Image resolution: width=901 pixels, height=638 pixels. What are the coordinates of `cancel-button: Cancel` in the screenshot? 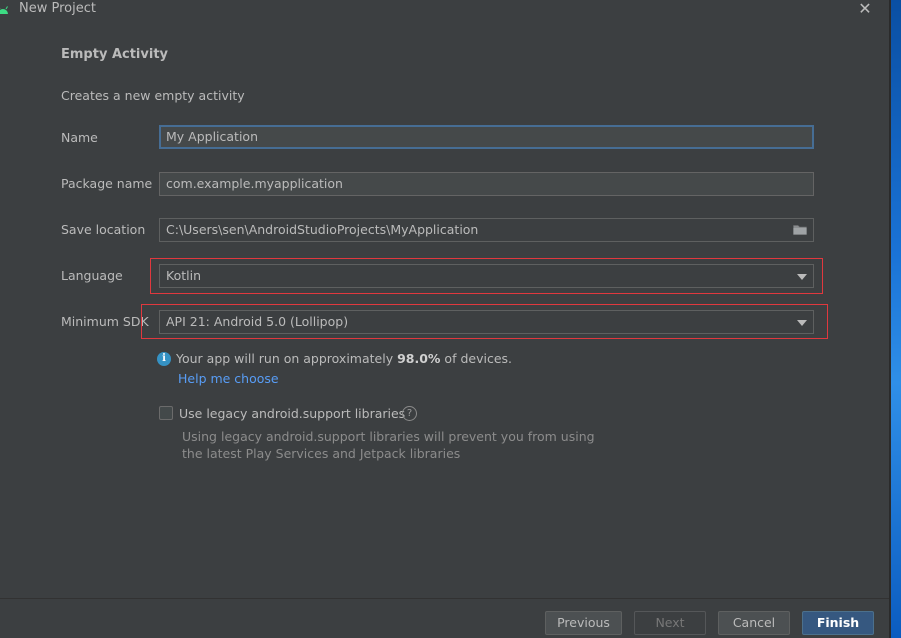 It's located at (754, 623).